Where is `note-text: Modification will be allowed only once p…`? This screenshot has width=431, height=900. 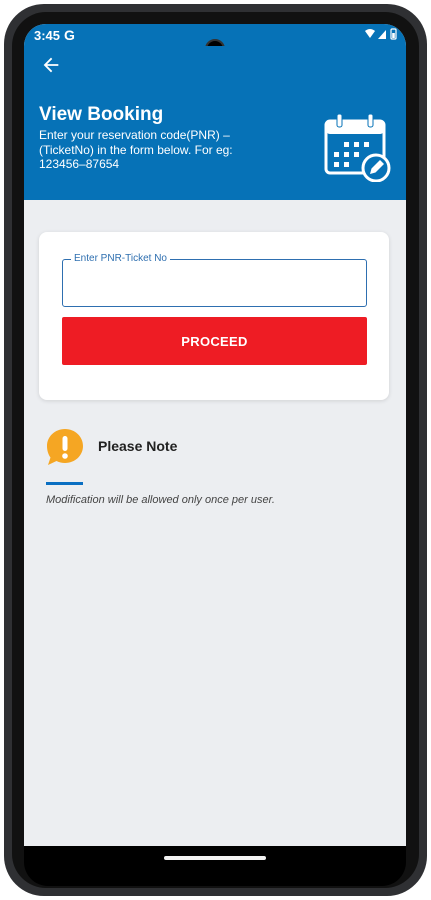
note-text: Modification will be allowed only once p… is located at coordinates (160, 500).